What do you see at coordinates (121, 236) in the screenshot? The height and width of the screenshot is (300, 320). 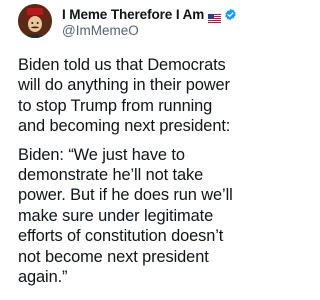 I see `text-line: efforts of constitution doesn’t` at bounding box center [121, 236].